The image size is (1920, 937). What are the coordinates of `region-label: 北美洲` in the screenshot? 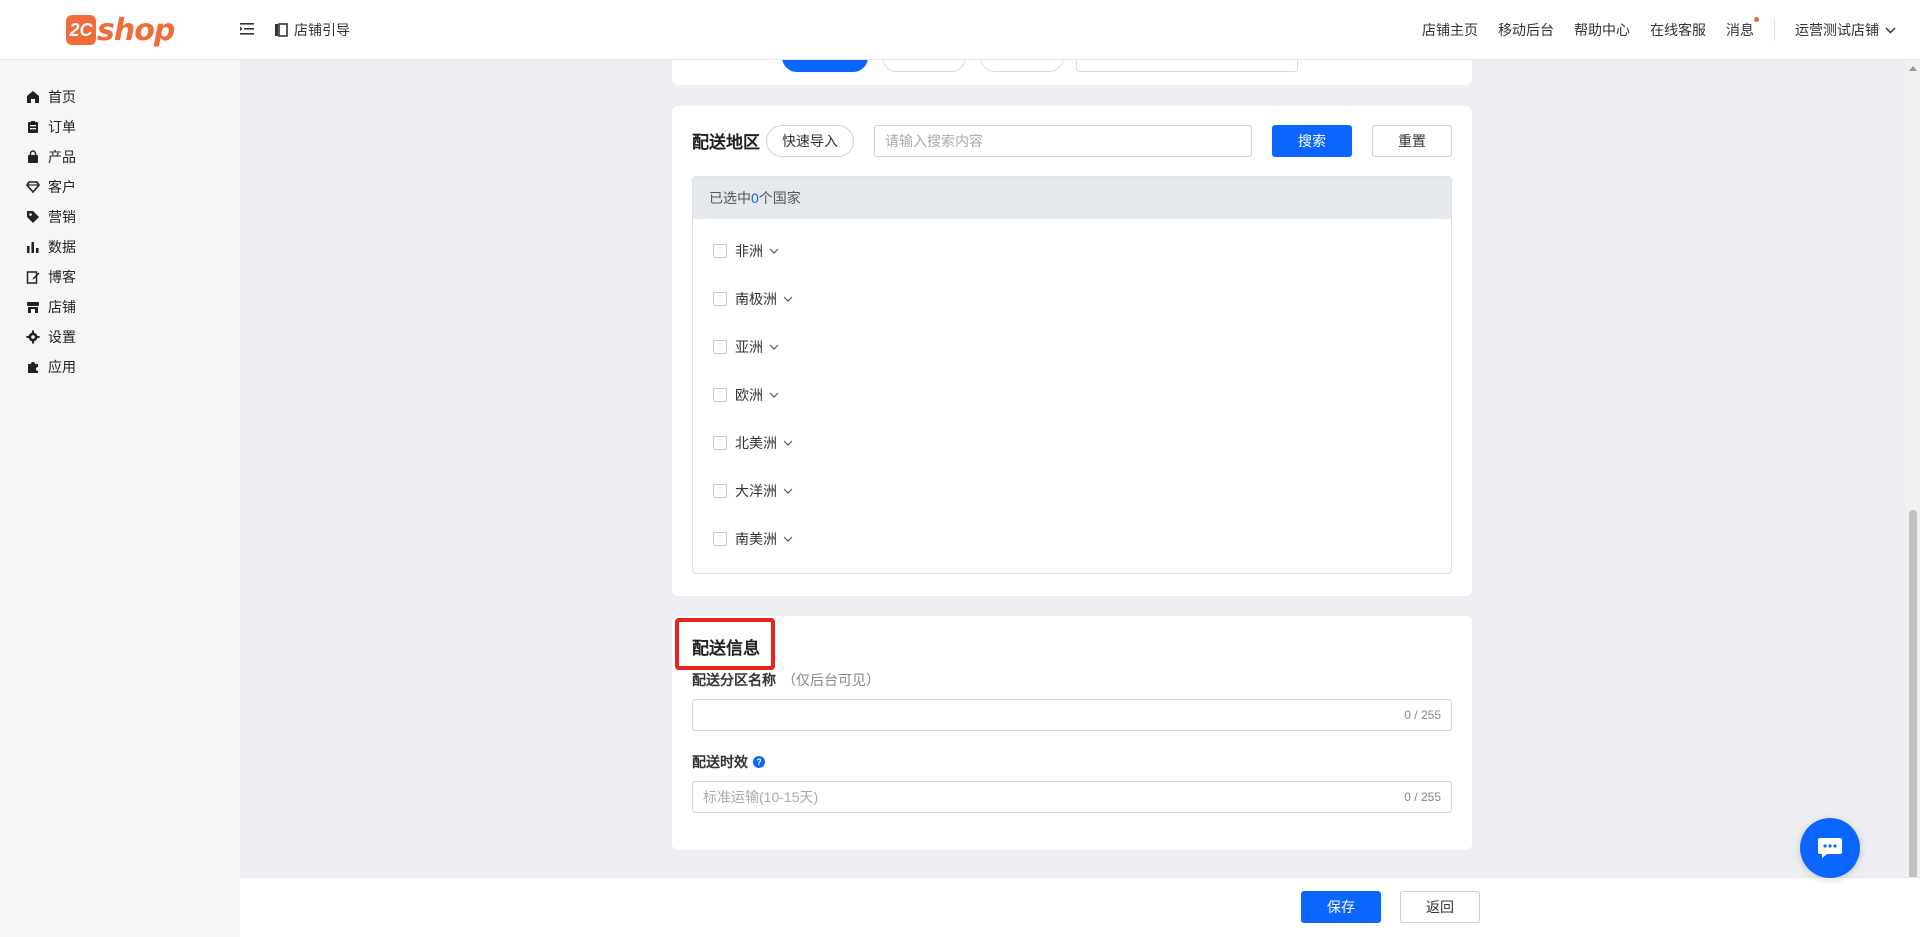 It's located at (756, 443).